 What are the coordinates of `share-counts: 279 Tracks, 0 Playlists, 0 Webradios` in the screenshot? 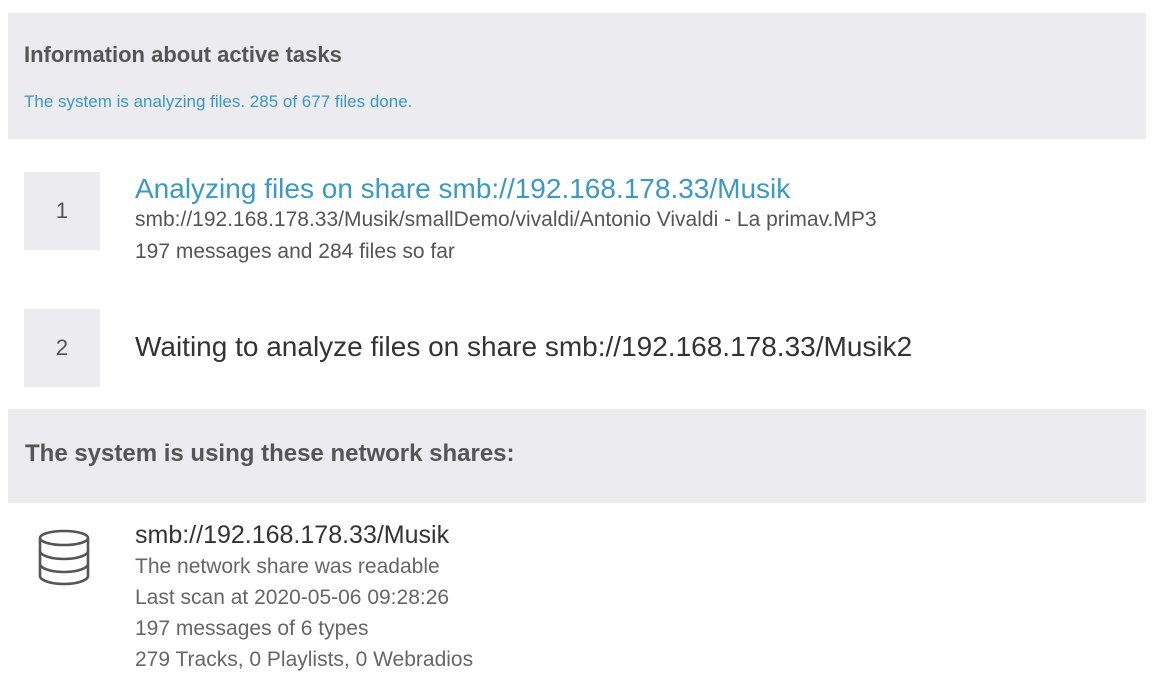 It's located at (304, 659).